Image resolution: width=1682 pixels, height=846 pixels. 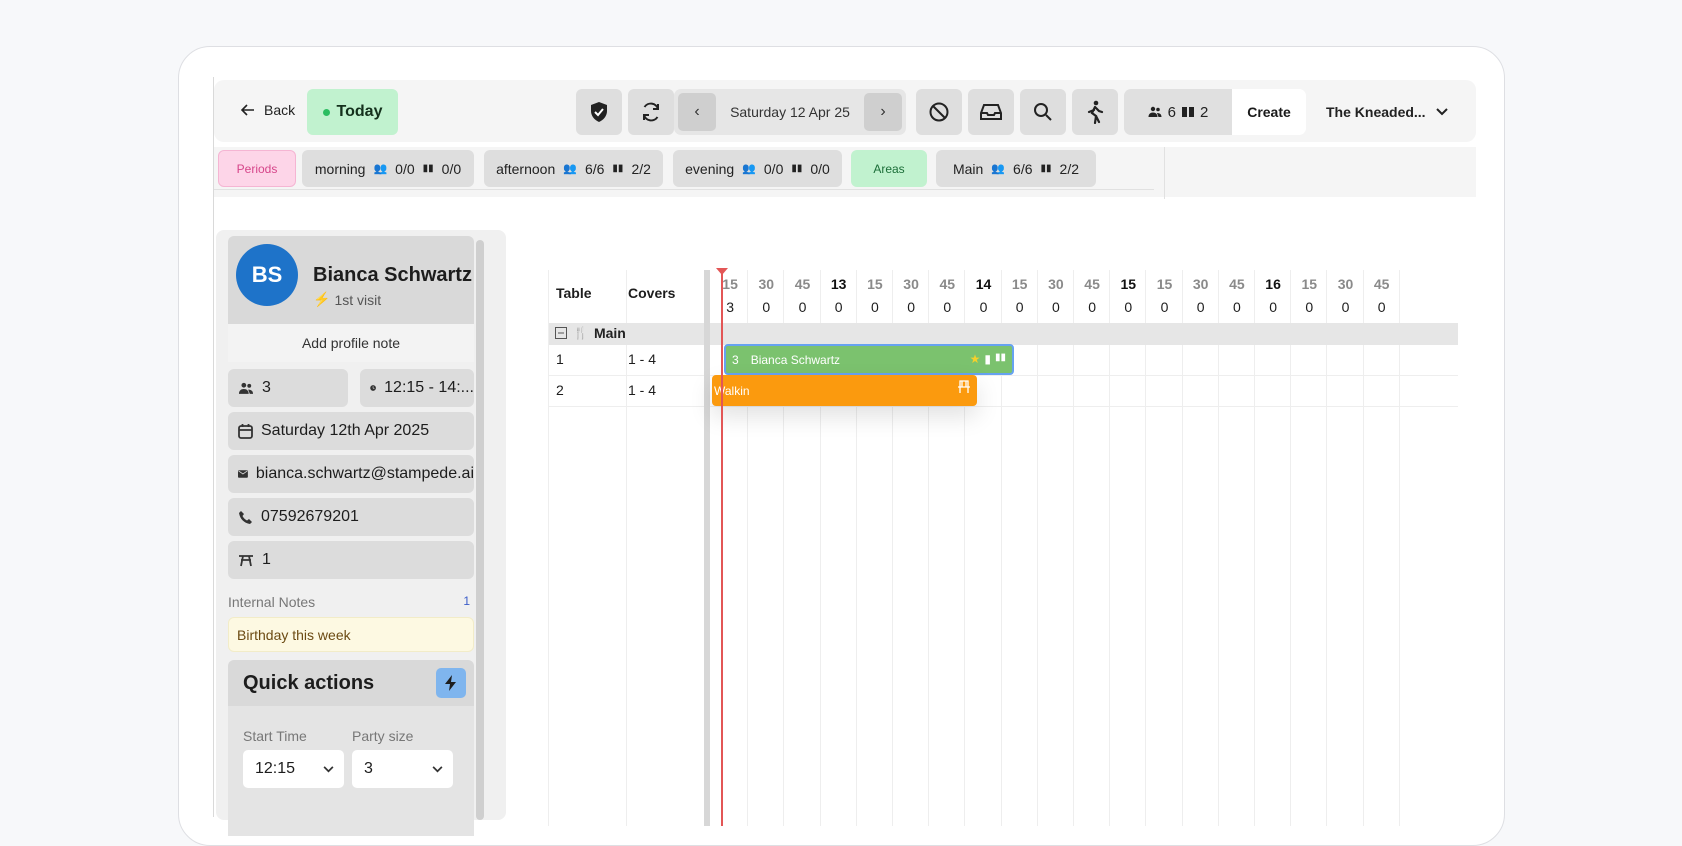 I want to click on time-tick: 30, so click(x=1200, y=284).